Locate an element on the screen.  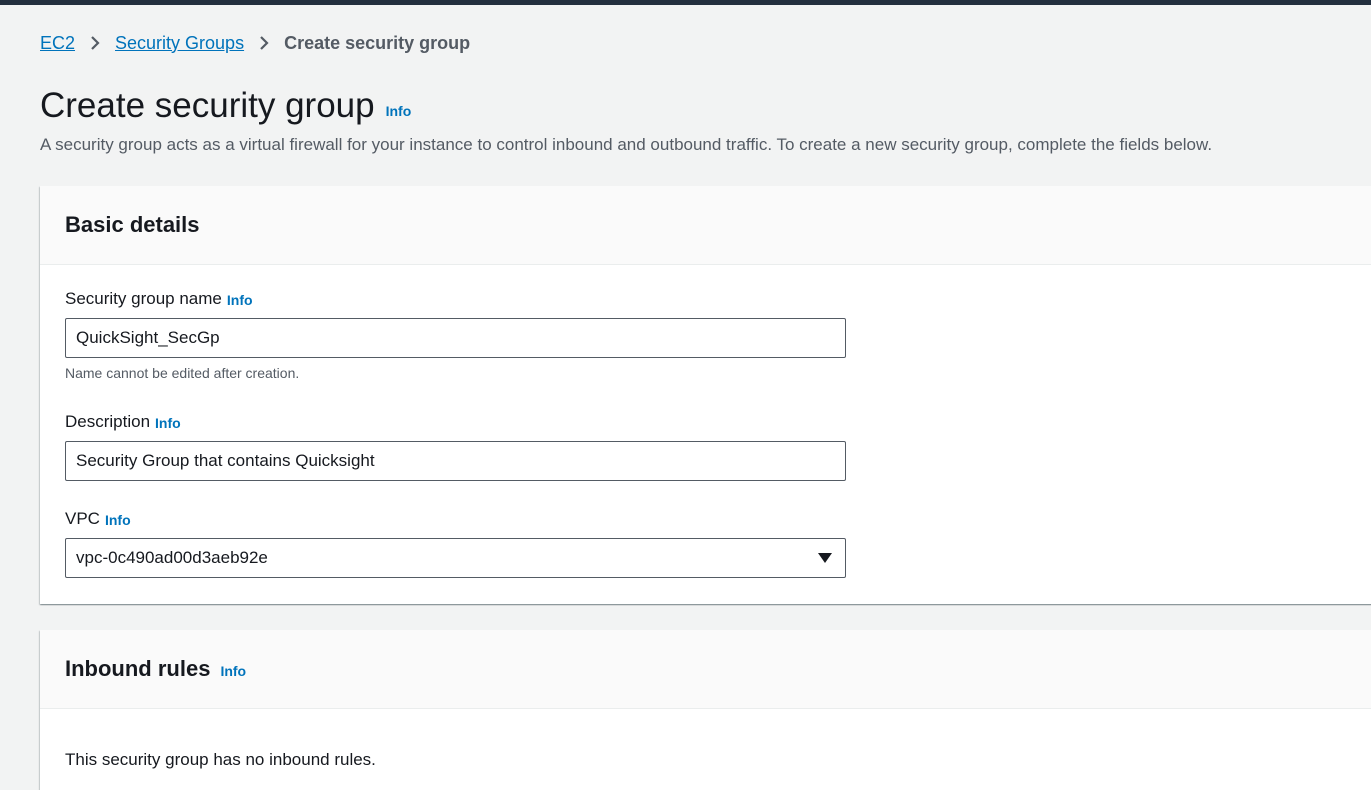
security-group-name-label: Security group name is located at coordinates (143, 298).